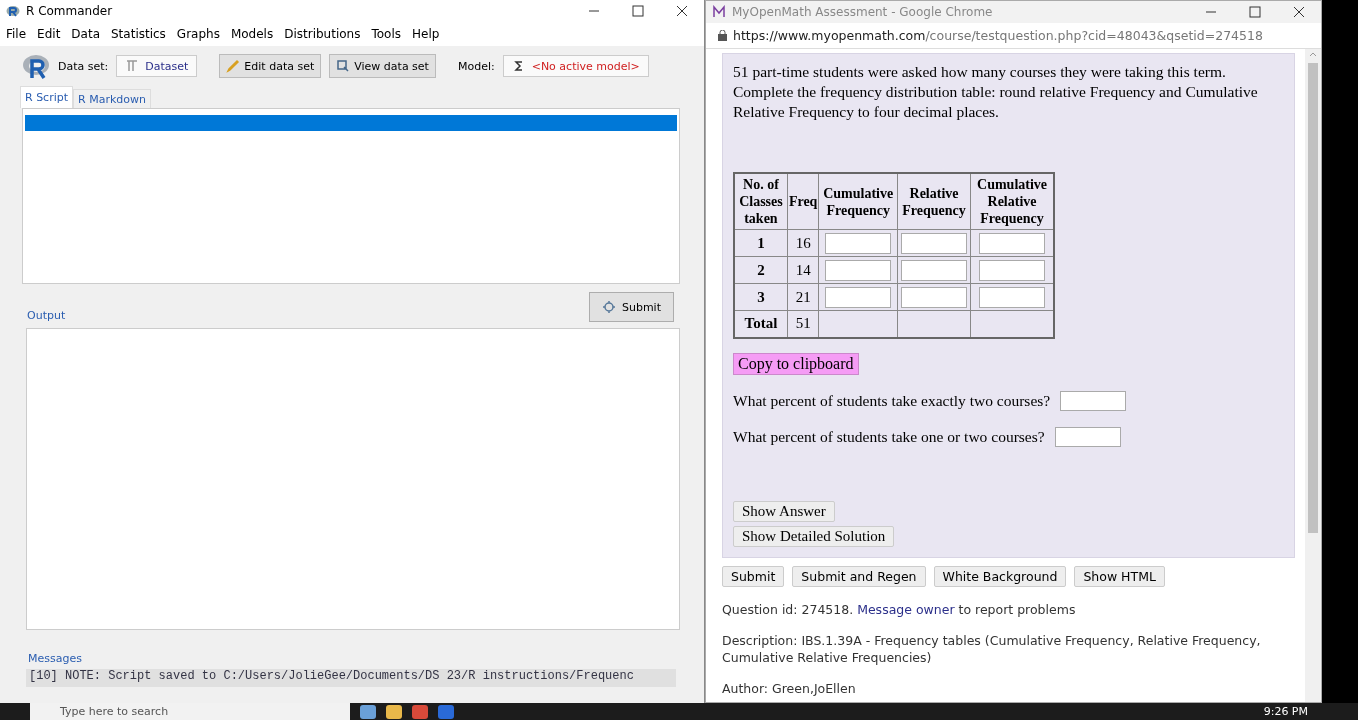  I want to click on menu-item: Edit, so click(50, 34).